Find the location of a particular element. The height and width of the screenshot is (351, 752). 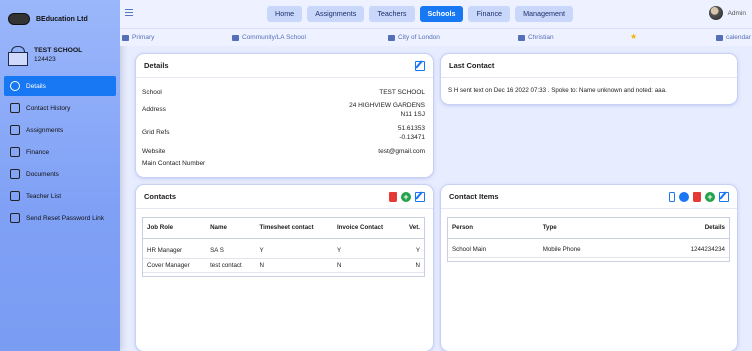

assignments-icon is located at coordinates (15, 130).